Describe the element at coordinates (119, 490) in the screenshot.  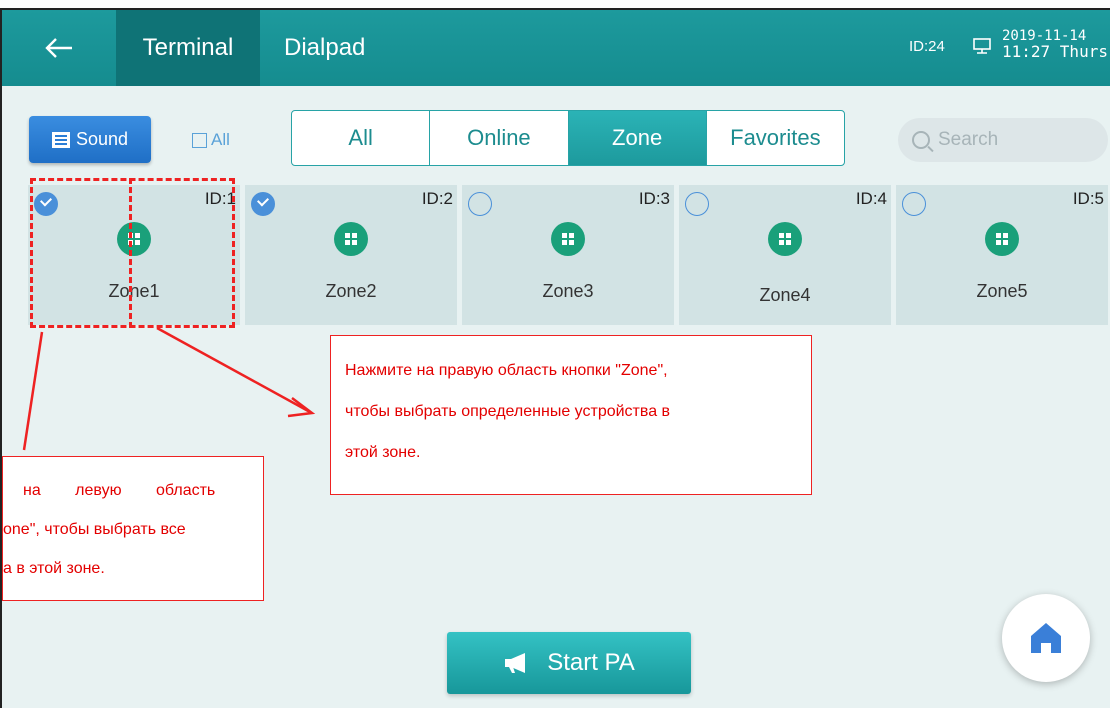
I see `callout-left-line-1: на левую область` at that location.